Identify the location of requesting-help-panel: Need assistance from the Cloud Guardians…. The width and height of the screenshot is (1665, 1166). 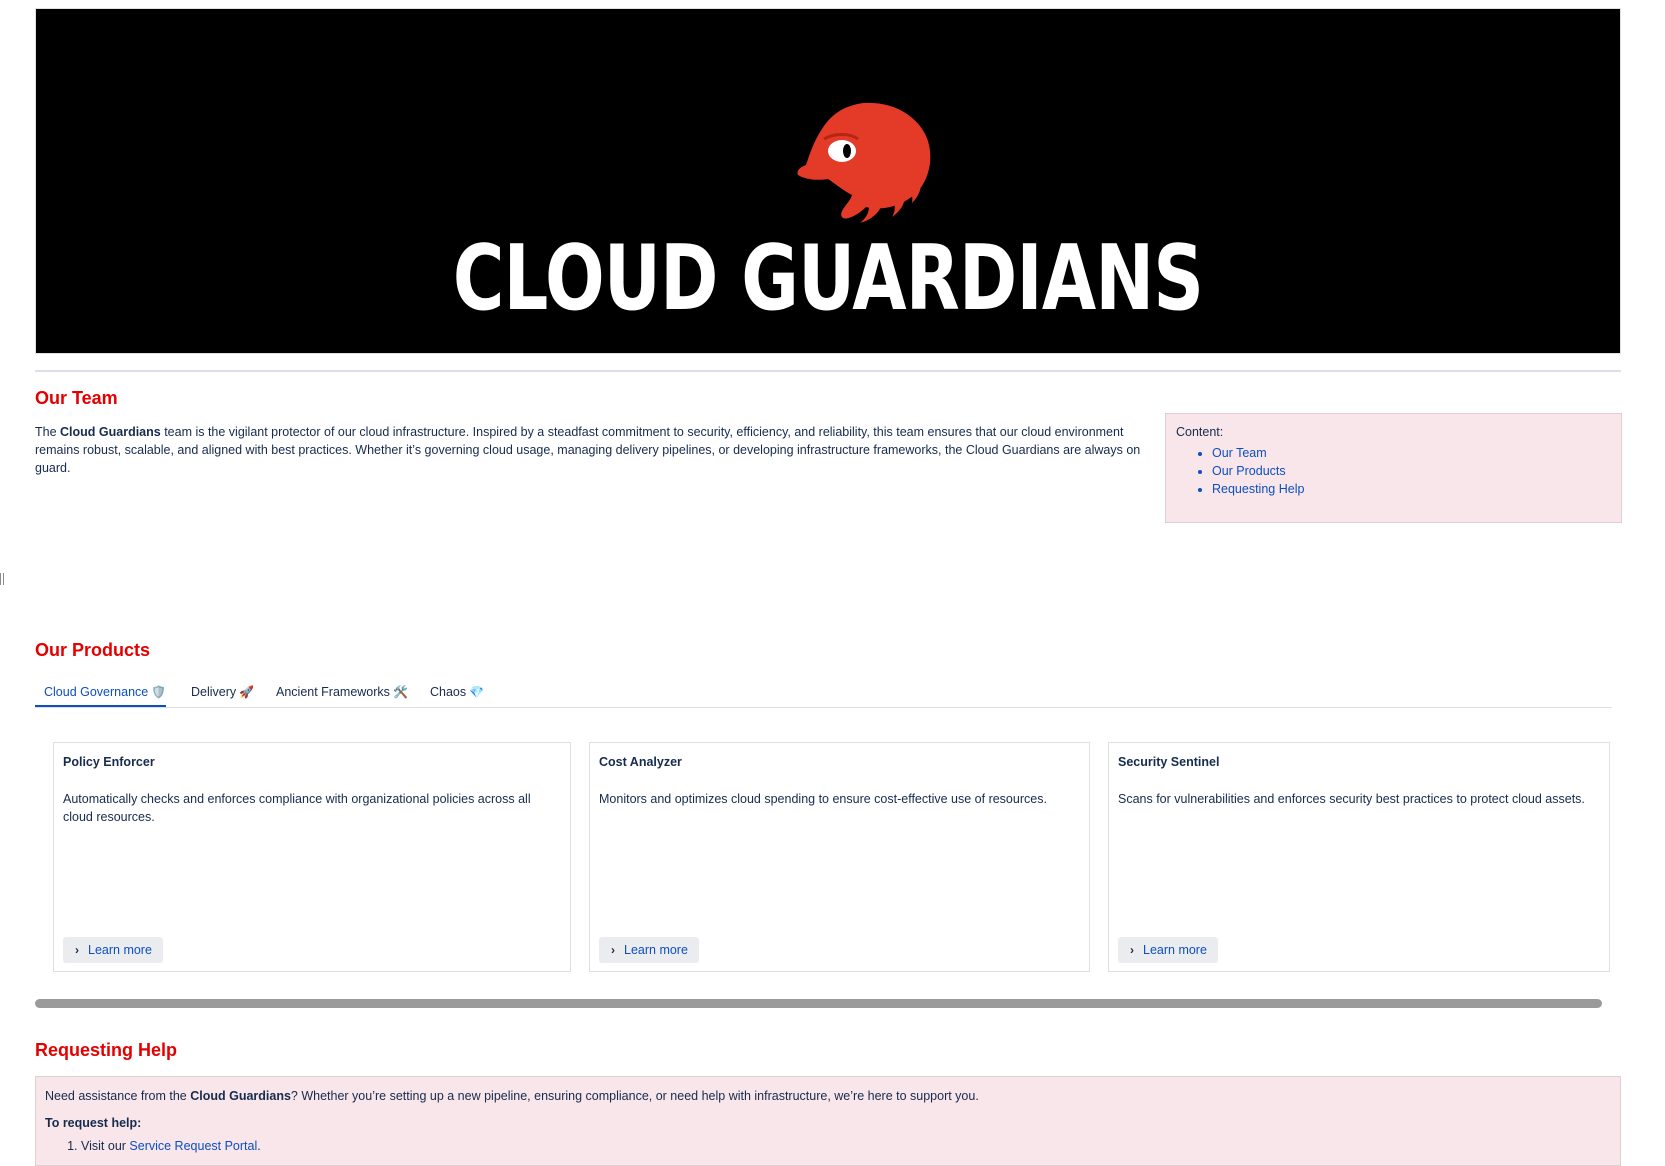
(828, 1121).